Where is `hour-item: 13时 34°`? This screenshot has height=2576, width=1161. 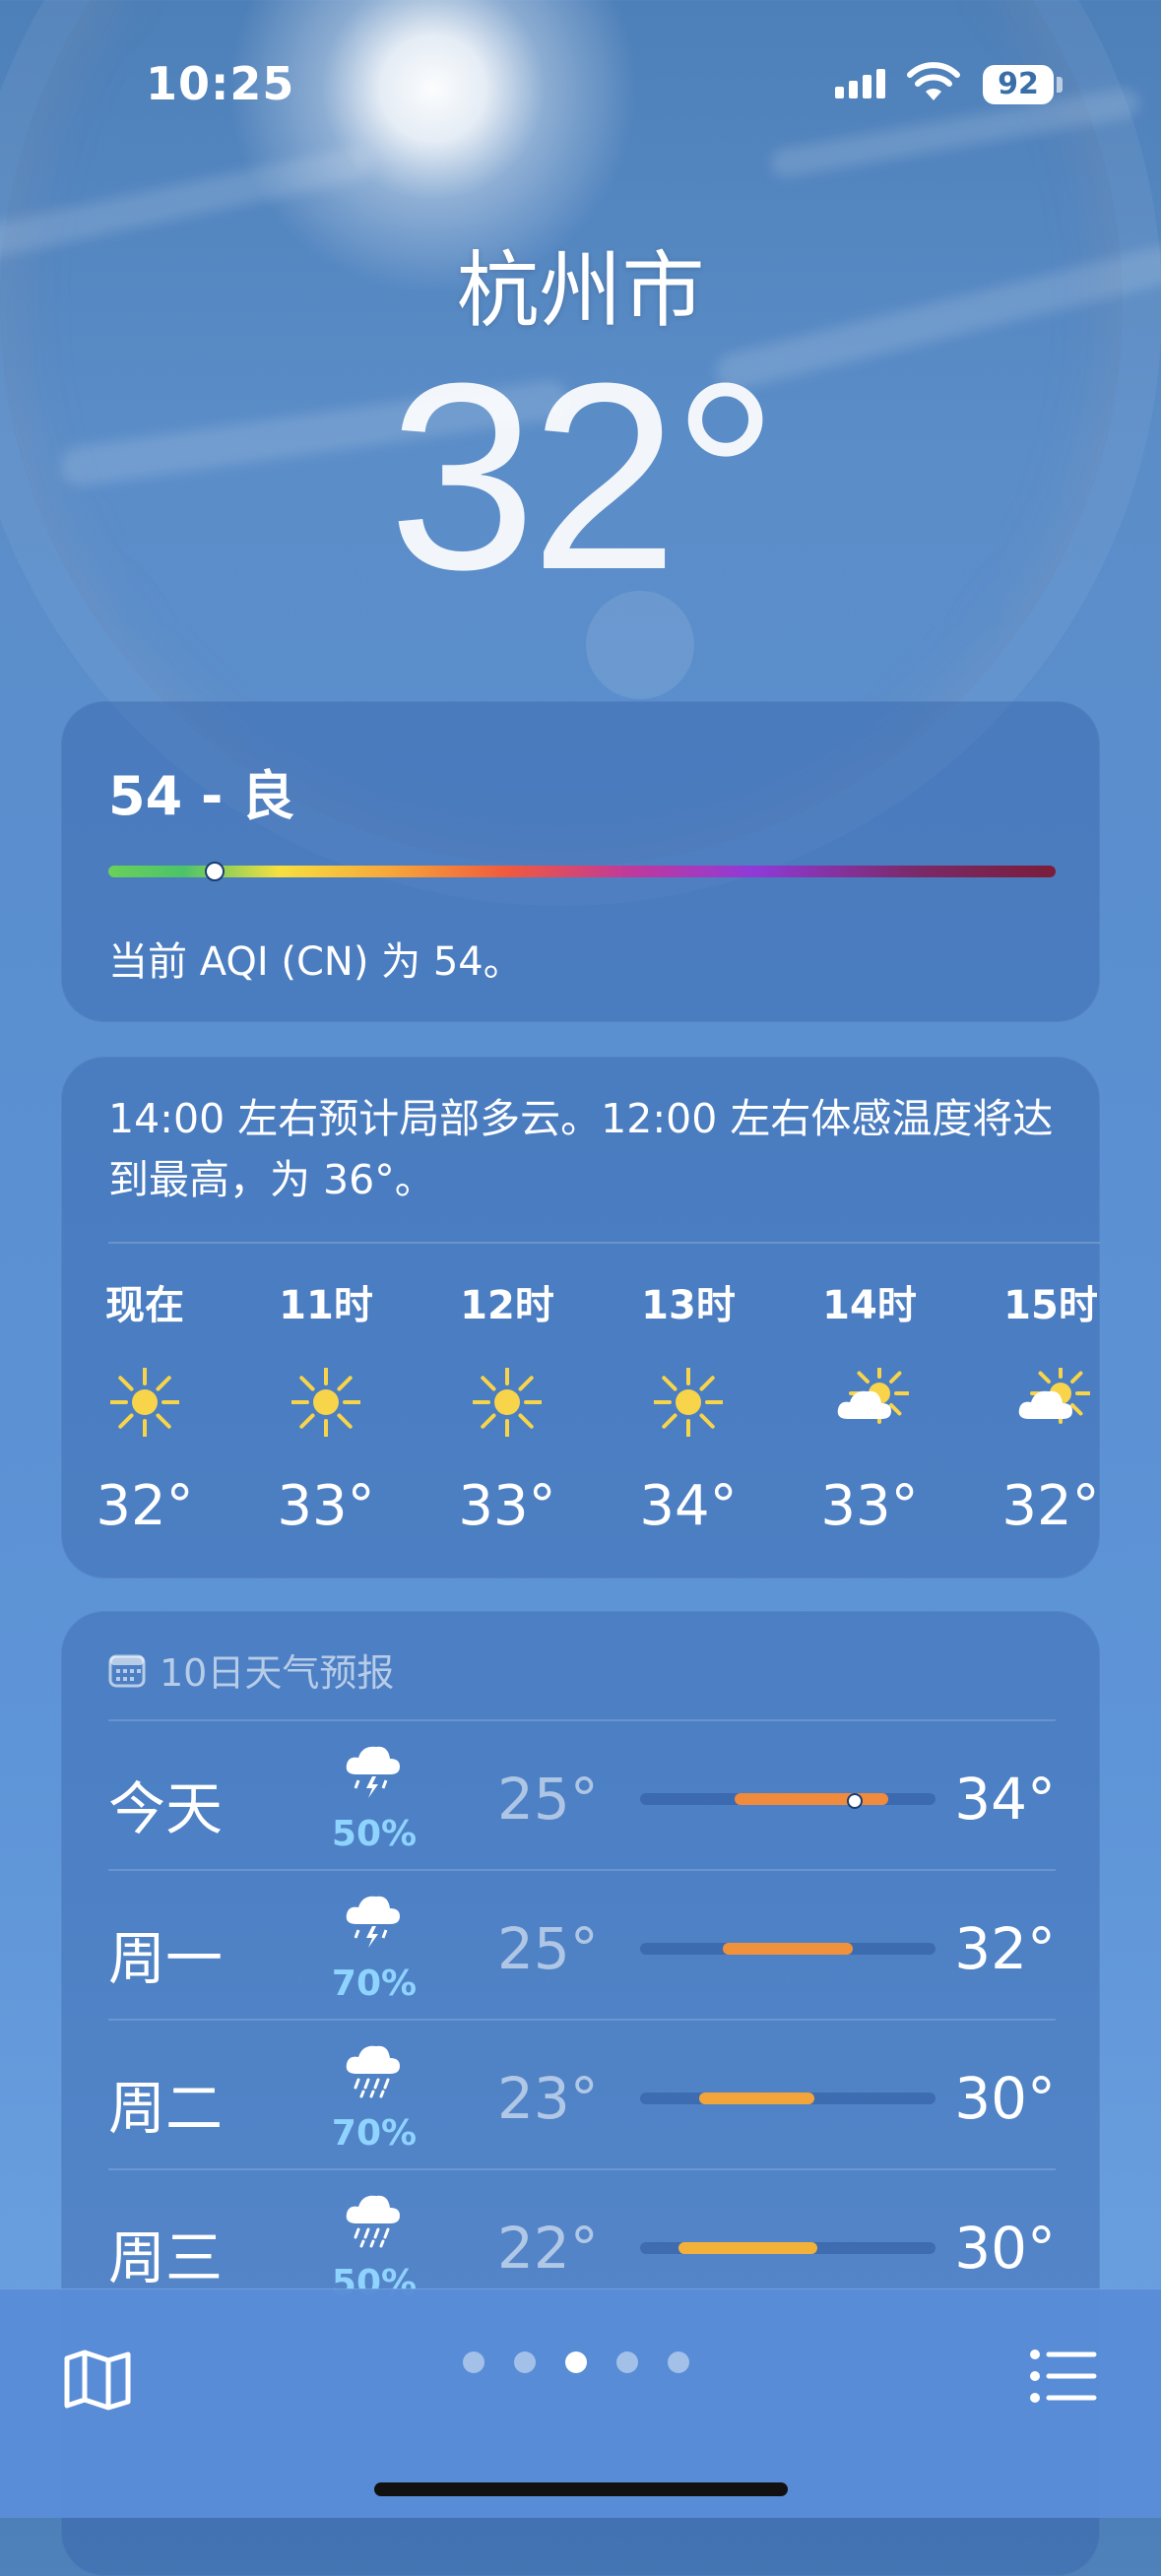
hour-item: 13时 34° is located at coordinates (688, 1405).